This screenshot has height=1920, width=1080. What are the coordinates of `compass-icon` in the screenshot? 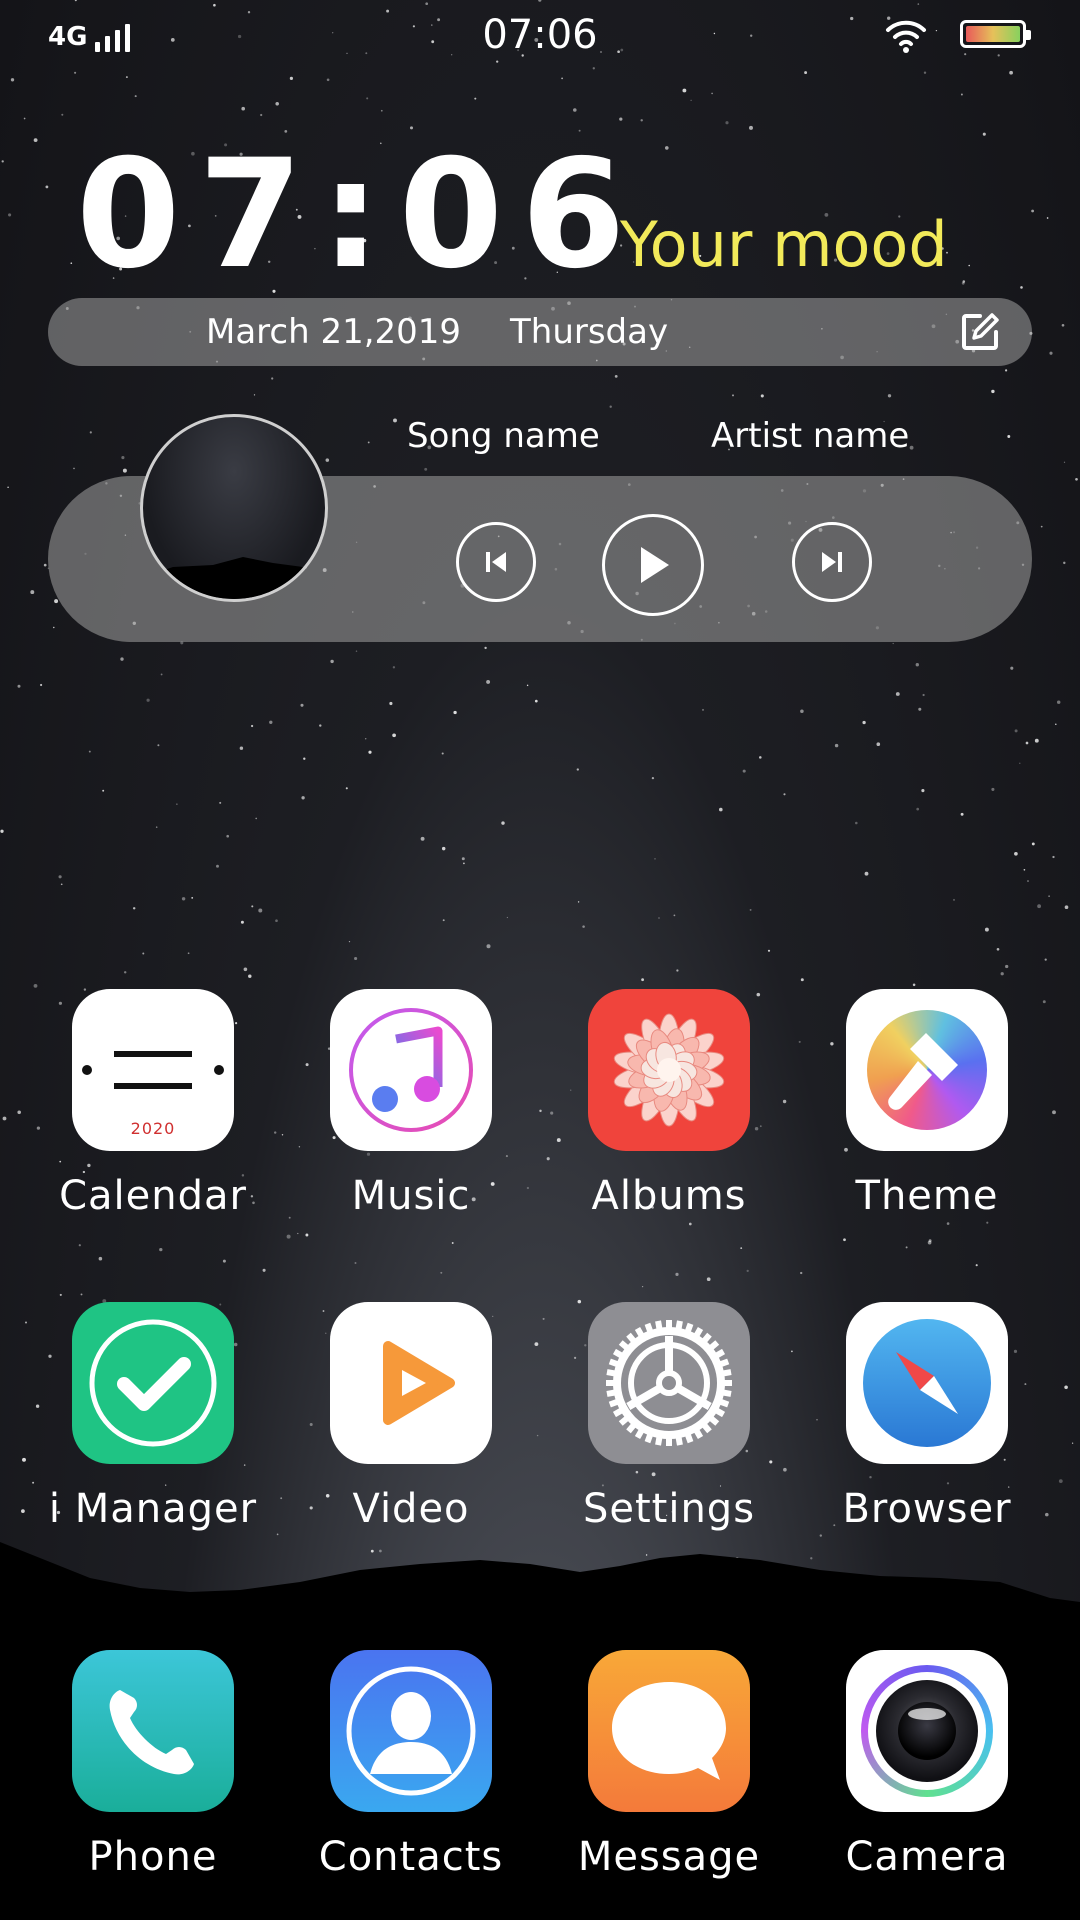 It's located at (927, 1383).